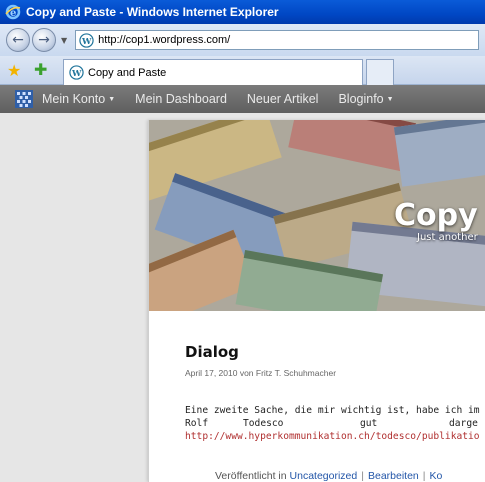 This screenshot has width=485, height=482. What do you see at coordinates (127, 72) in the screenshot?
I see `tab-label: Copy and Paste` at bounding box center [127, 72].